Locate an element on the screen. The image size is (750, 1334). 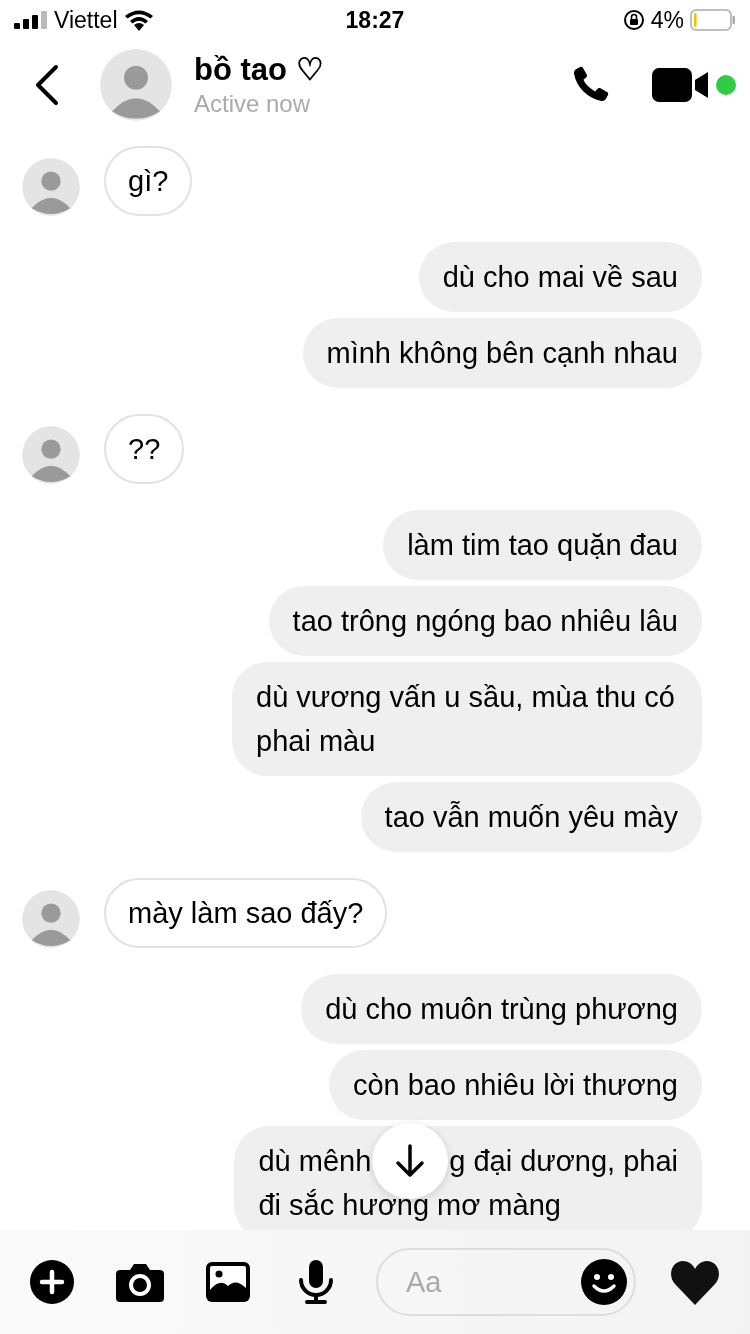
back-icon is located at coordinates (47, 85).